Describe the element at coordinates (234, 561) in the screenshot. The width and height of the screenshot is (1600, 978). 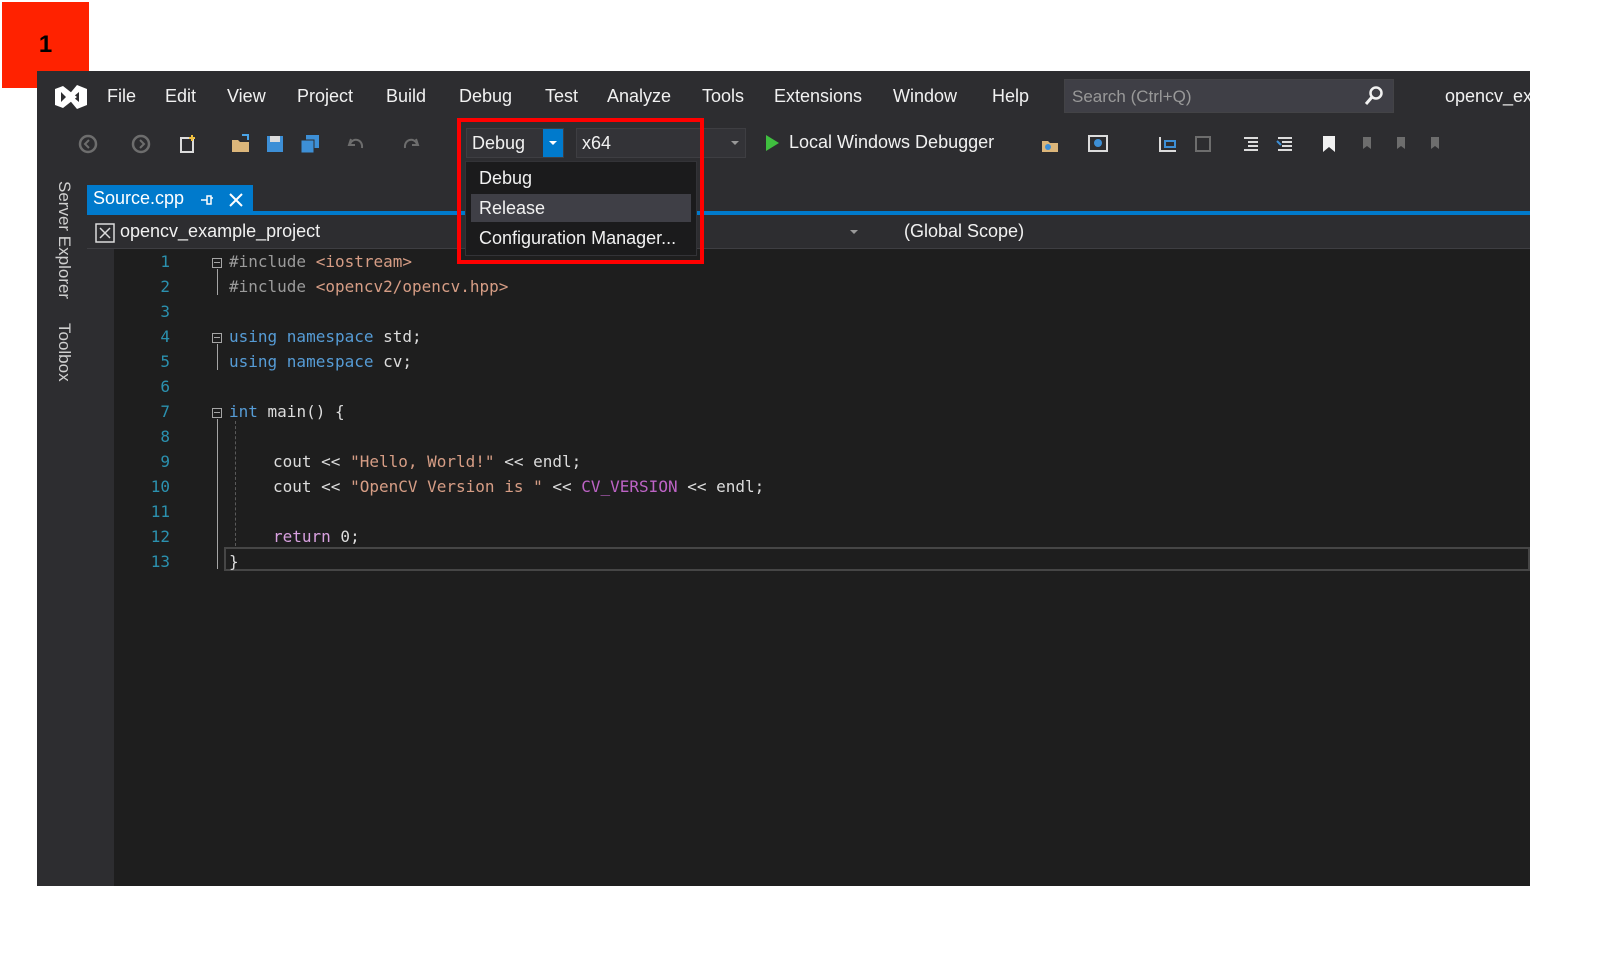
I see `code-line-13: }` at that location.